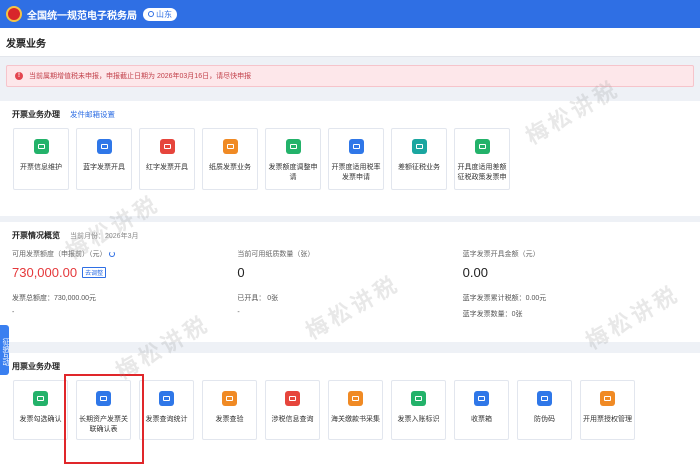 The width and height of the screenshot is (700, 472). I want to click on service-card: 发票额度调整申请, so click(293, 159).